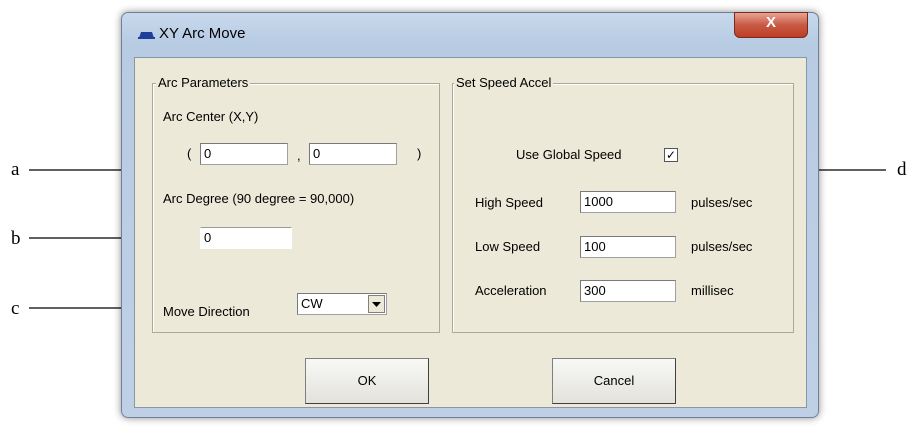  I want to click on acceleration-unit: millisec, so click(712, 290).